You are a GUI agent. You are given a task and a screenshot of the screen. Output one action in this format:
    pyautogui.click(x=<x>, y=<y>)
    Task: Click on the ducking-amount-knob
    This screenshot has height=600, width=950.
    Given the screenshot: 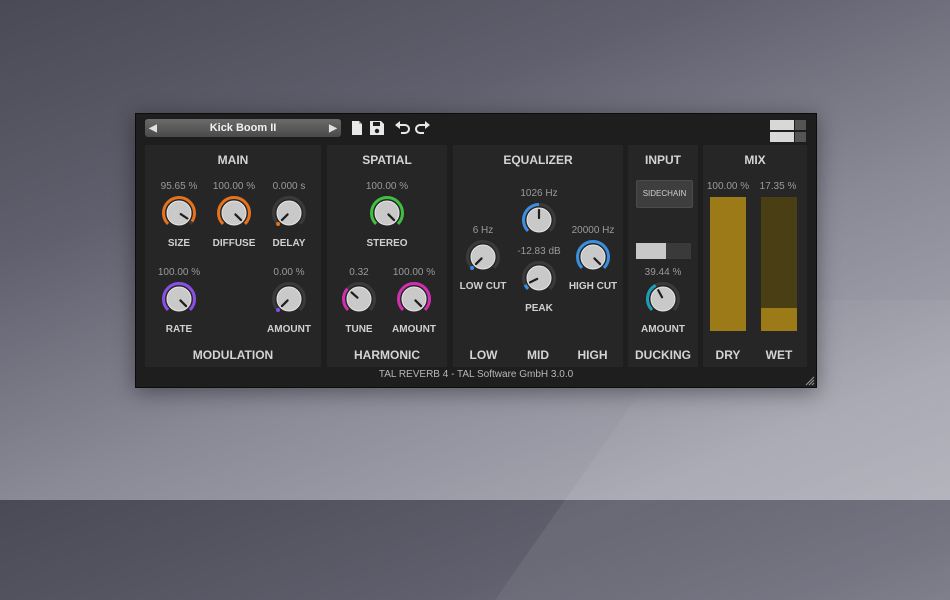 What is the action you would take?
    pyautogui.click(x=663, y=299)
    